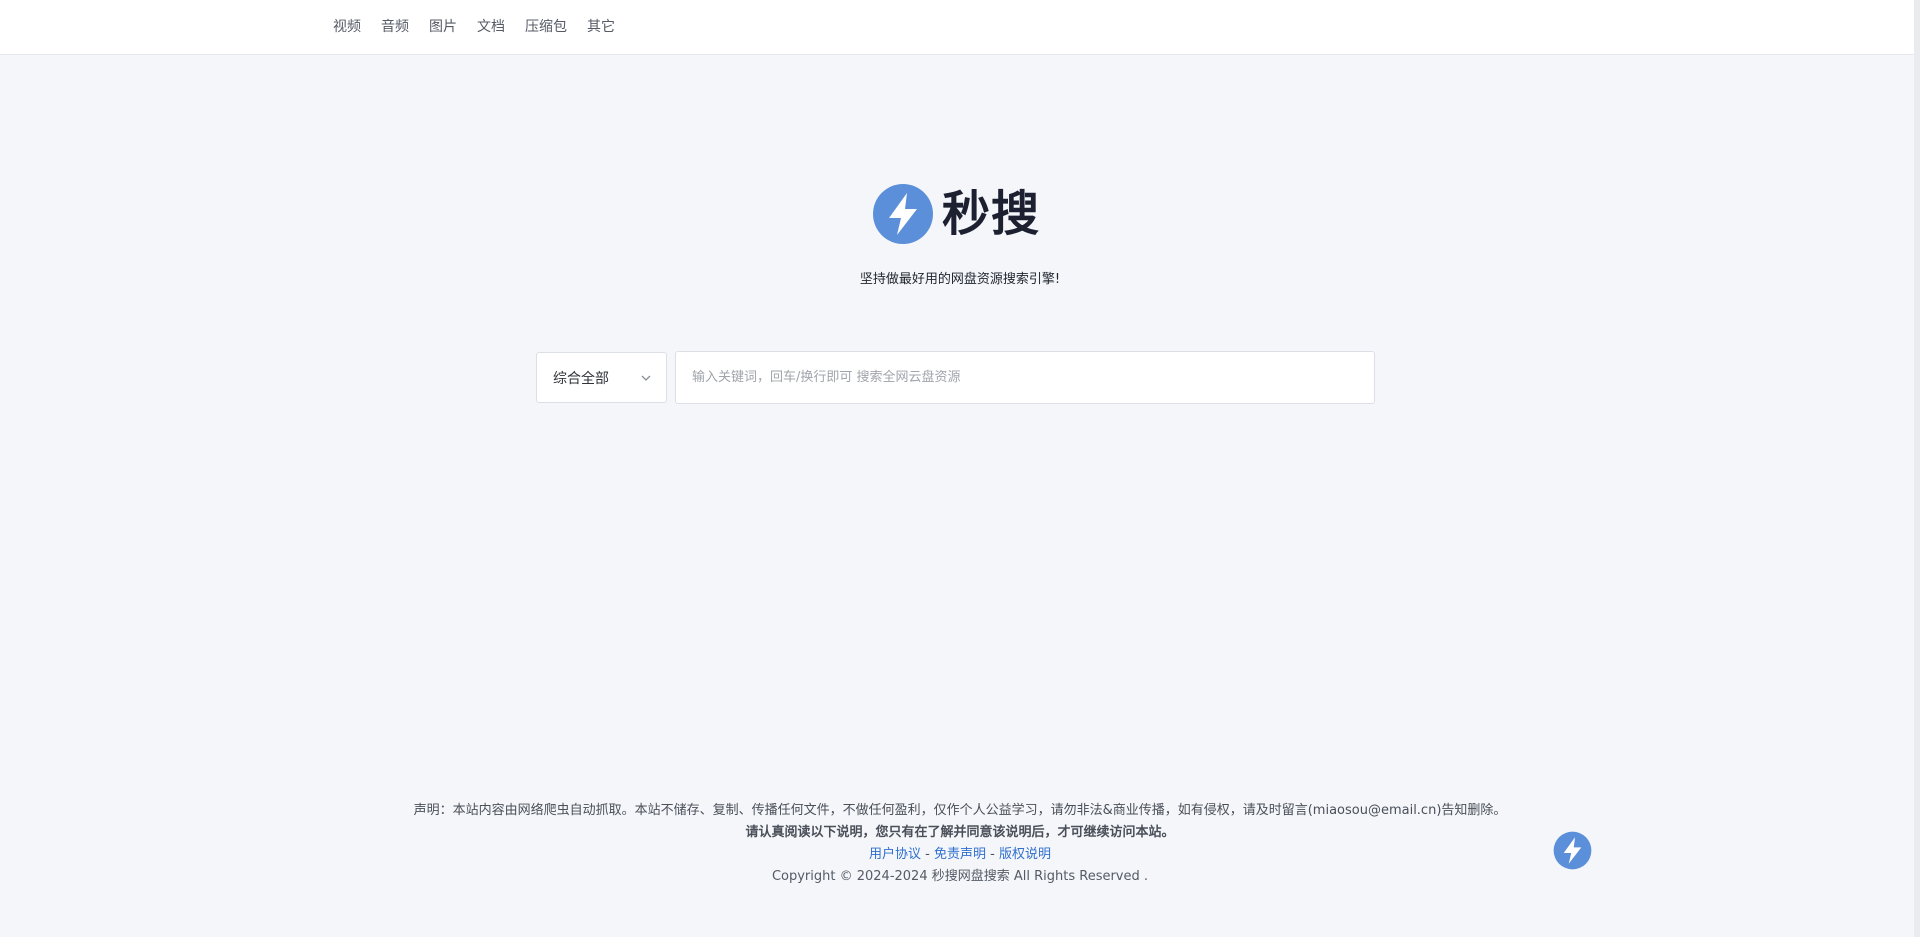 This screenshot has width=1920, height=937. Describe the element at coordinates (895, 854) in the screenshot. I see `user-agreement-link: 用户协议` at that location.